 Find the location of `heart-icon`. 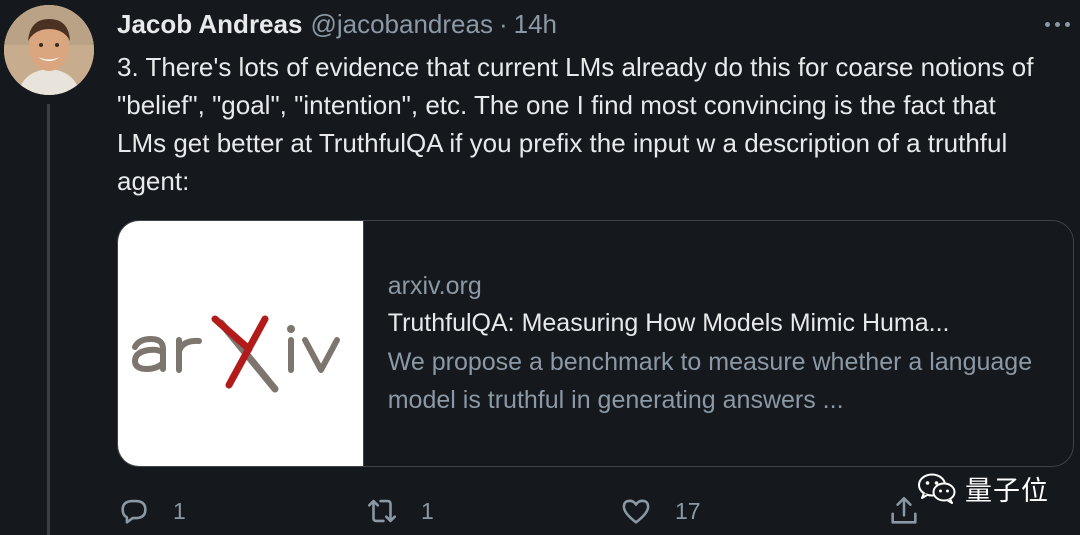

heart-icon is located at coordinates (636, 511).